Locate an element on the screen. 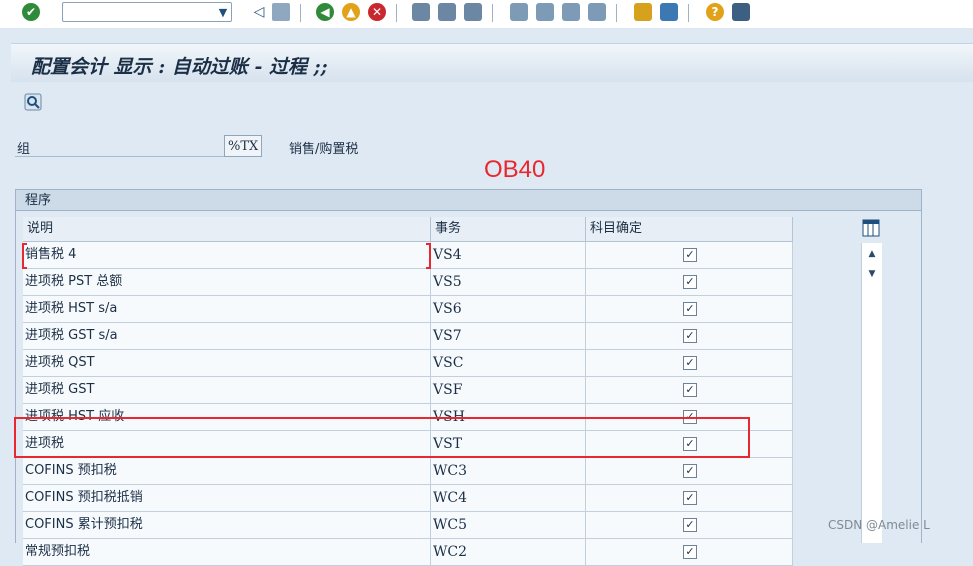 The image size is (973, 566). first-page-icon is located at coordinates (519, 12).